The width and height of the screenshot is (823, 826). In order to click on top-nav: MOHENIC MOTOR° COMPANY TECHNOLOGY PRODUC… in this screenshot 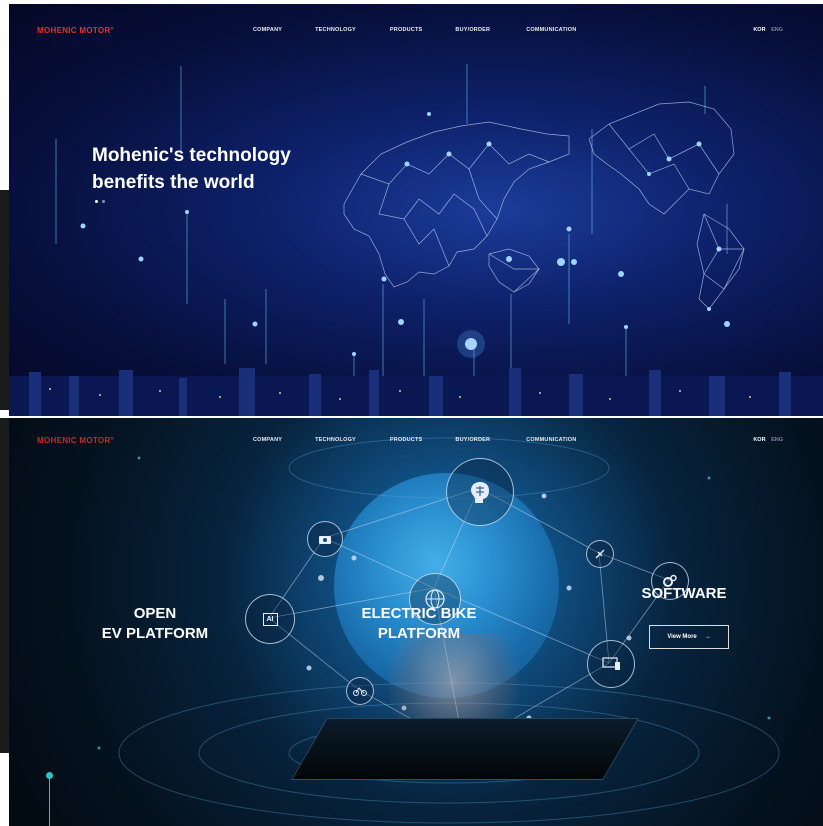, I will do `click(416, 30)`.